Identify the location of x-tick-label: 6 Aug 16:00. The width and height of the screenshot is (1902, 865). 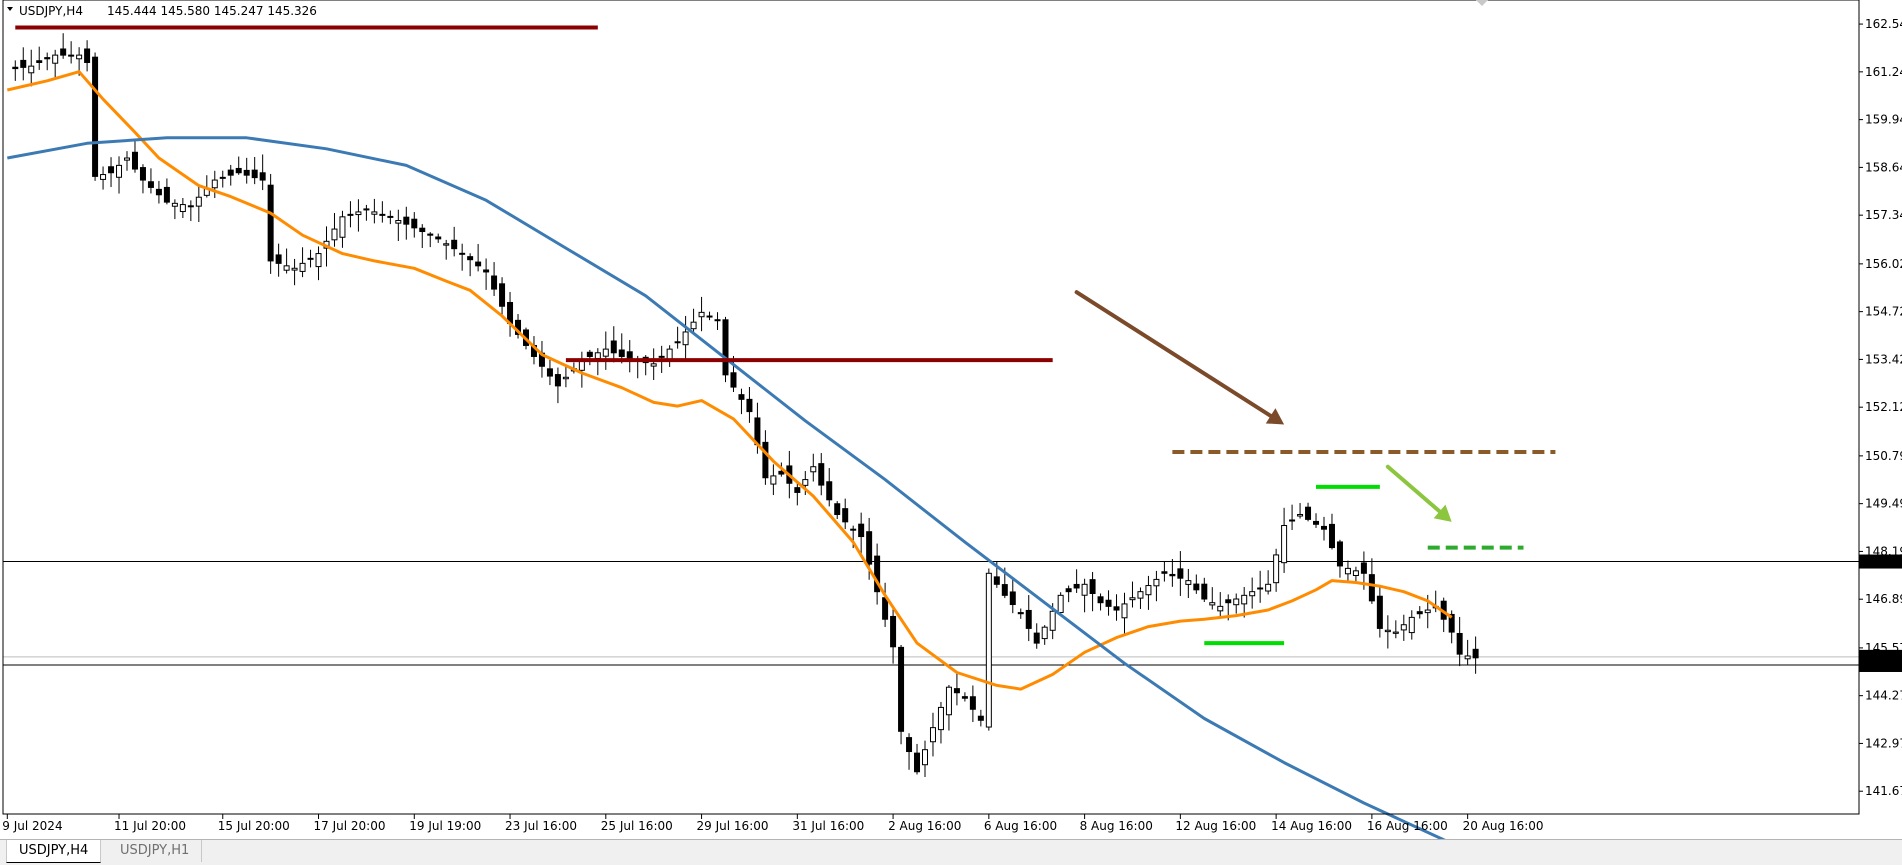
(1020, 826).